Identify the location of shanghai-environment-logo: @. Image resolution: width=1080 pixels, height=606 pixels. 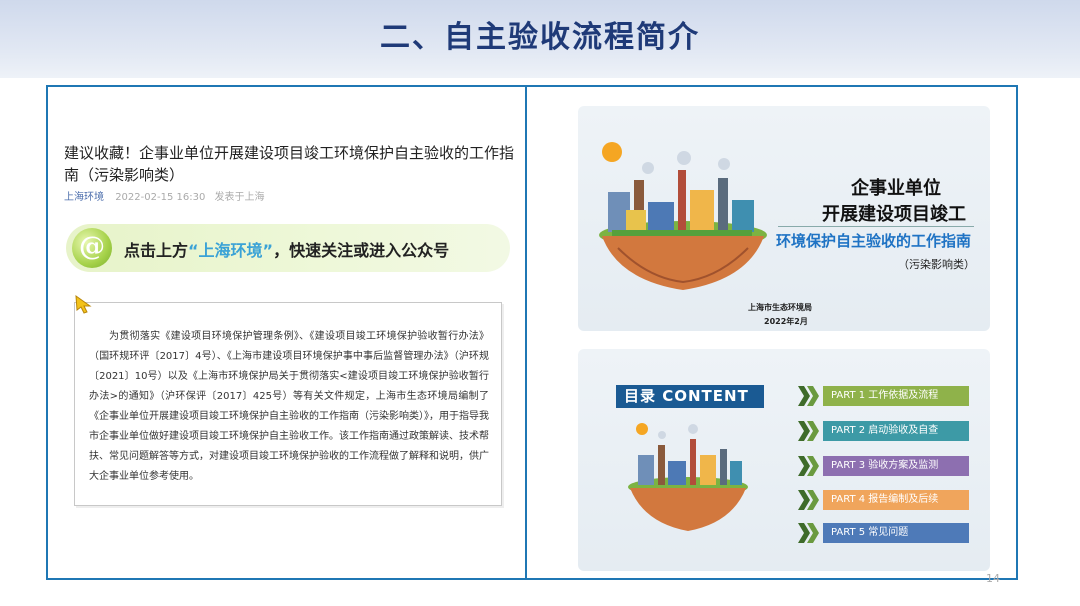
(92, 248).